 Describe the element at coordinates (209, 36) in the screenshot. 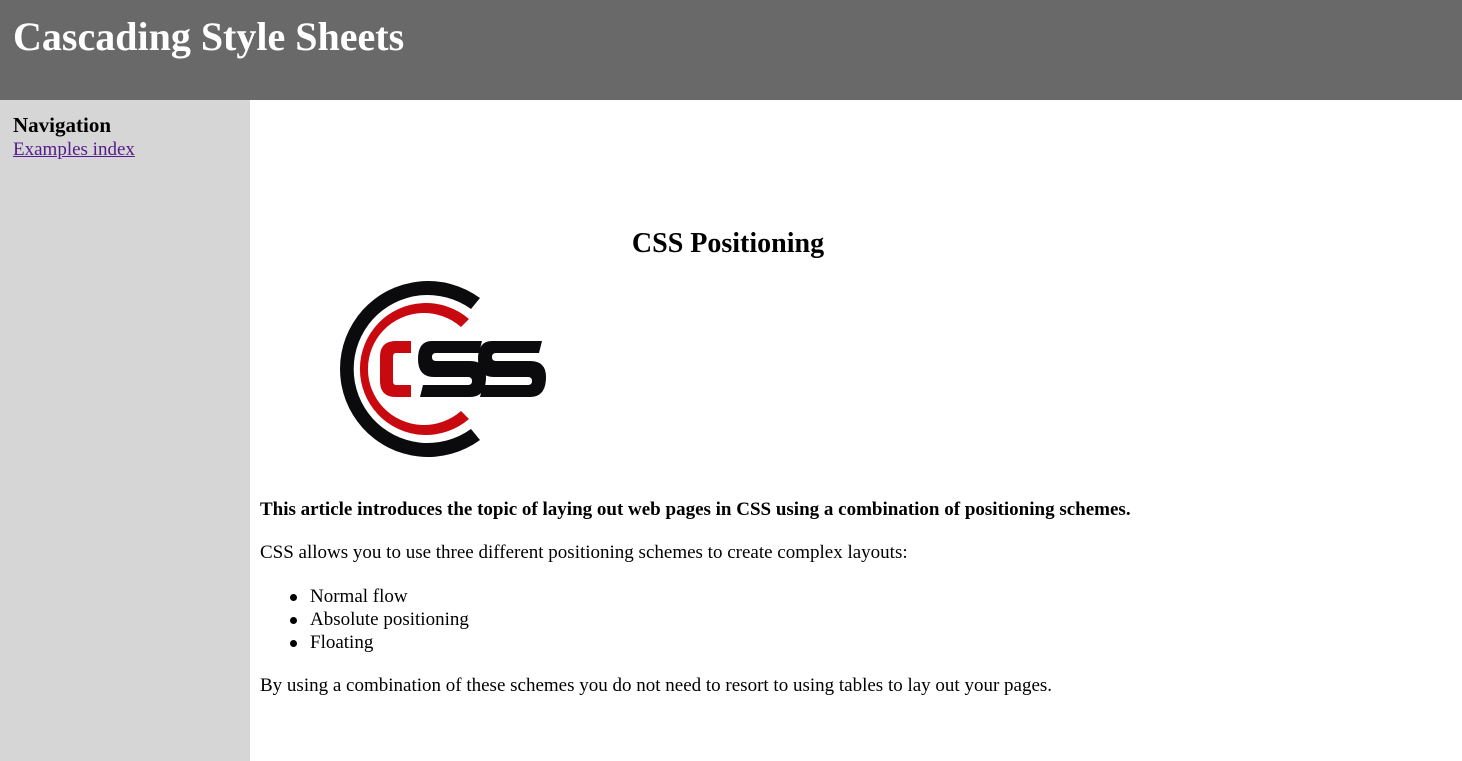

I see `site-title: Cascading Style Sheets` at that location.